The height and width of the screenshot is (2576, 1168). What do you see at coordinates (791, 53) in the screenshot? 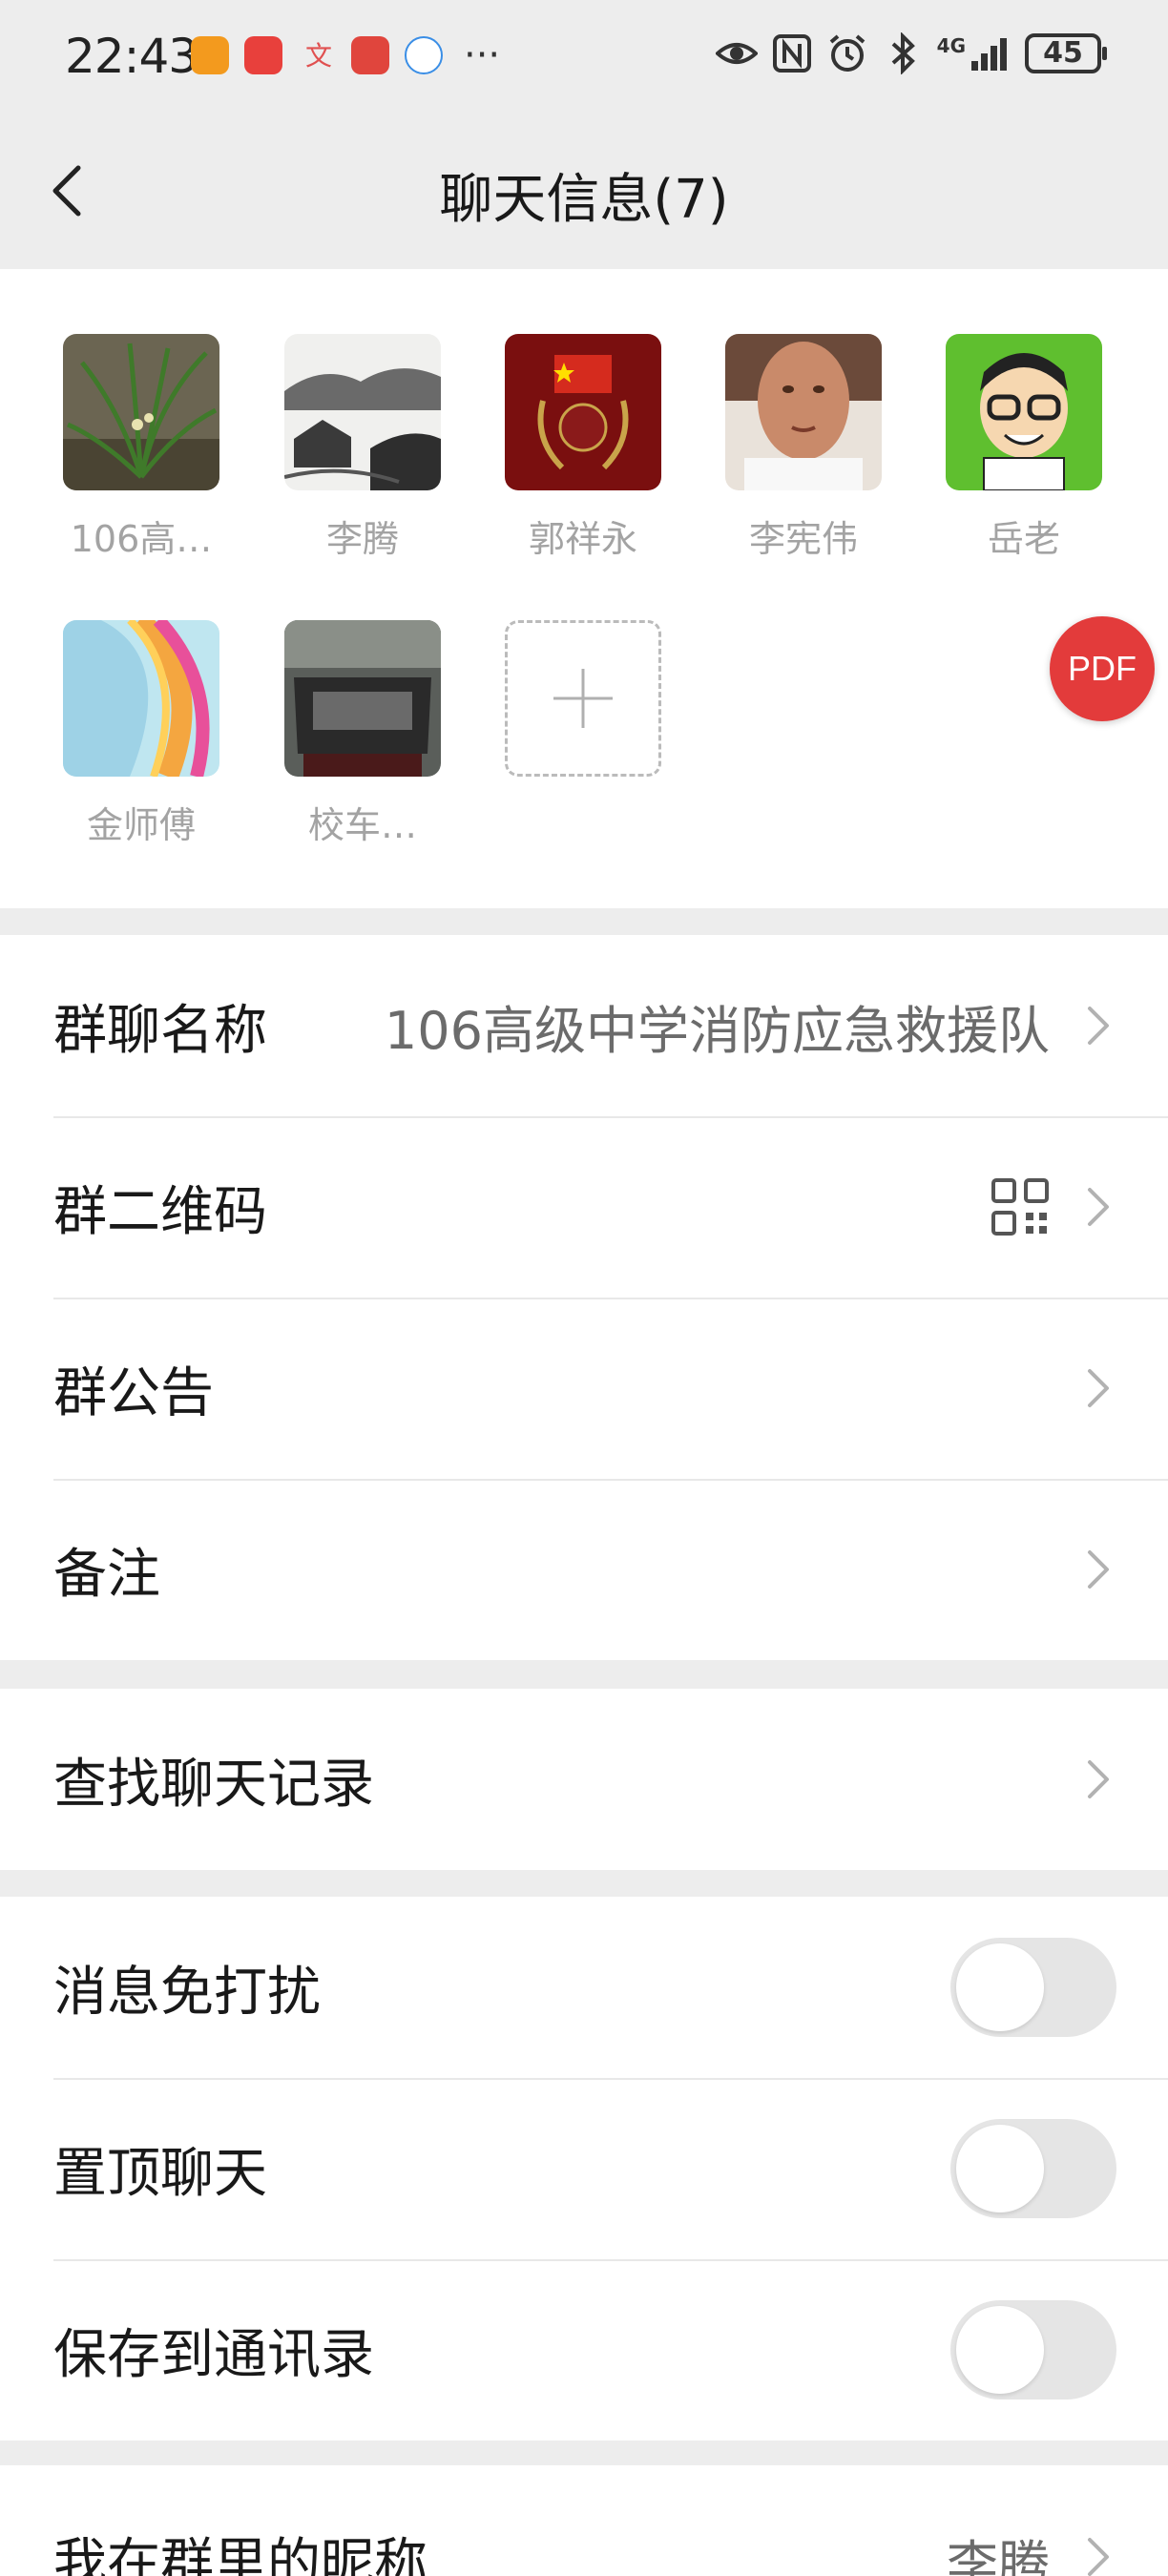
I see `nfc-icon` at bounding box center [791, 53].